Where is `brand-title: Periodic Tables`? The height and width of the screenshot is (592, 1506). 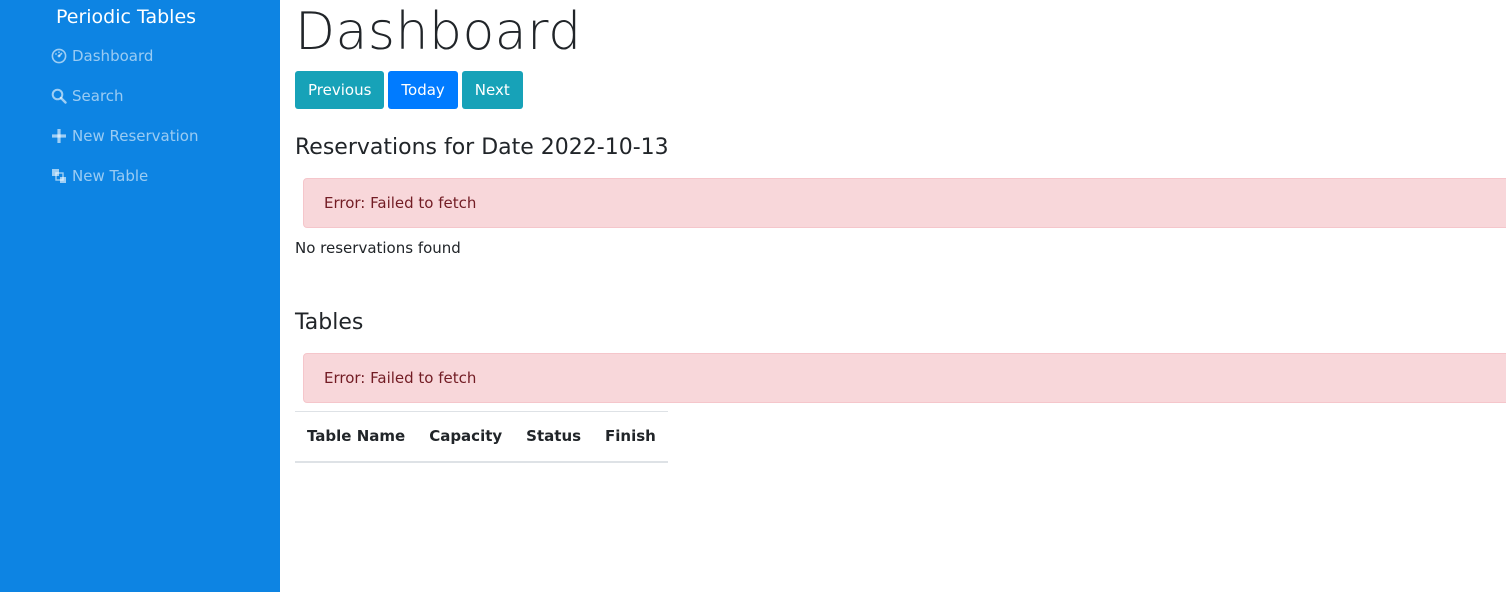 brand-title: Periodic Tables is located at coordinates (126, 17).